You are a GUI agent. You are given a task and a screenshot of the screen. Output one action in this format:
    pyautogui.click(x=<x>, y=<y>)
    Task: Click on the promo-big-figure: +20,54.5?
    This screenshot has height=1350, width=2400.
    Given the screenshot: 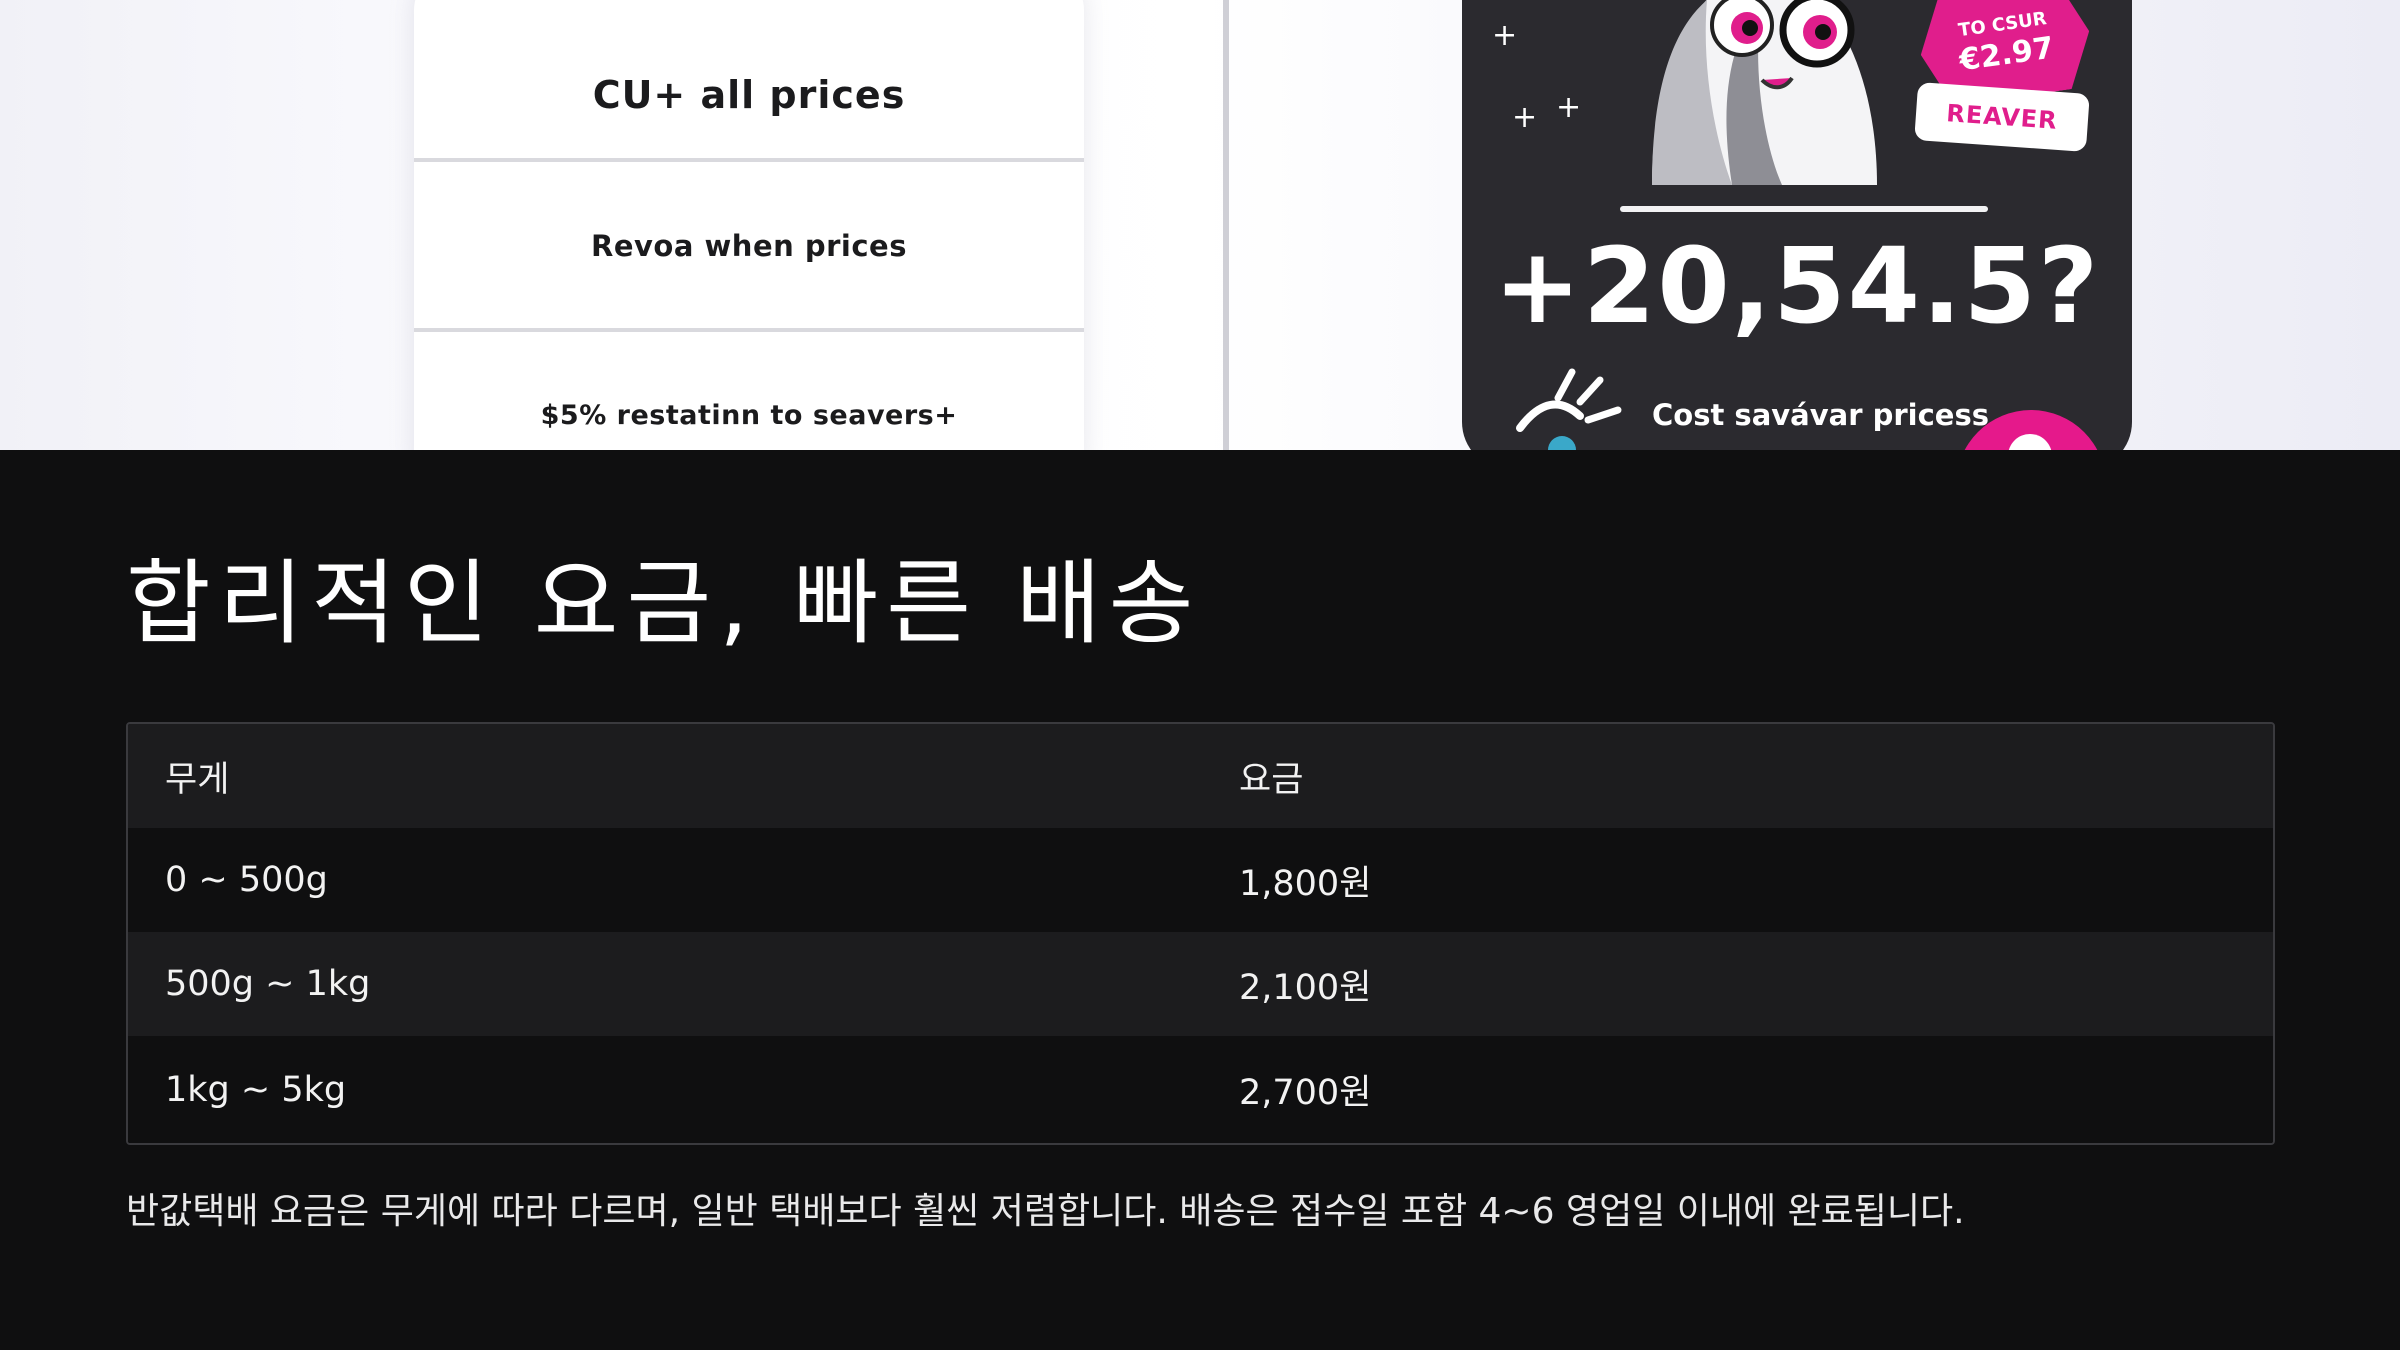 What is the action you would take?
    pyautogui.click(x=1797, y=286)
    